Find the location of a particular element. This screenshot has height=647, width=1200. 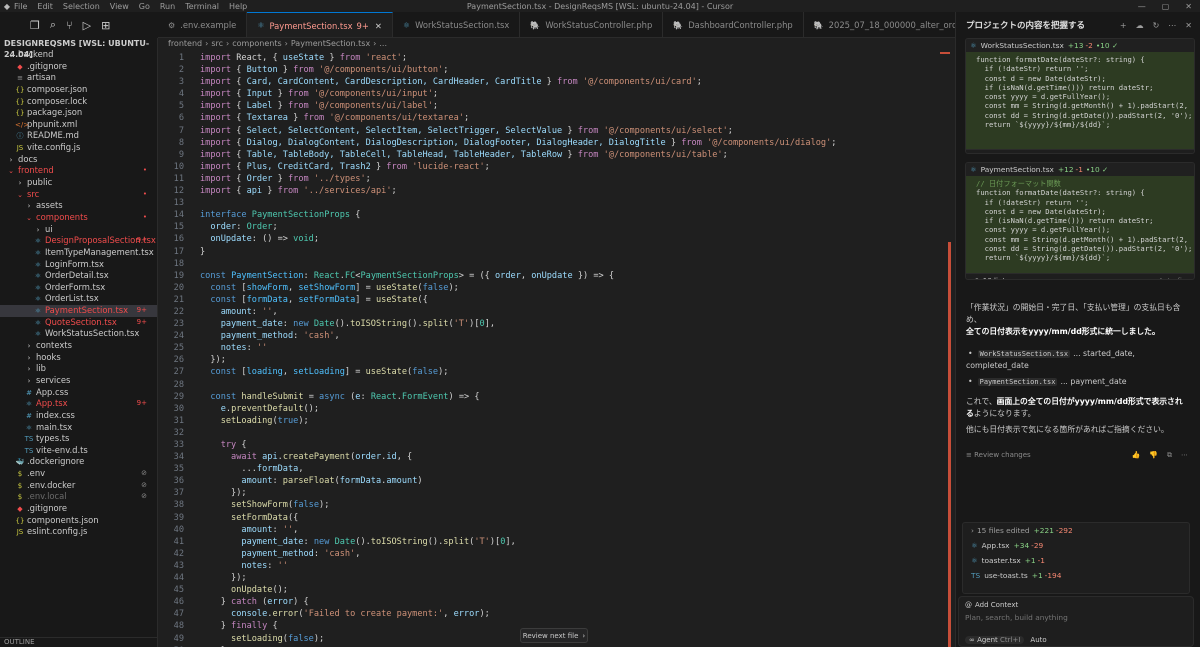

close-window-icon: ✕ is located at coordinates (1188, 6).